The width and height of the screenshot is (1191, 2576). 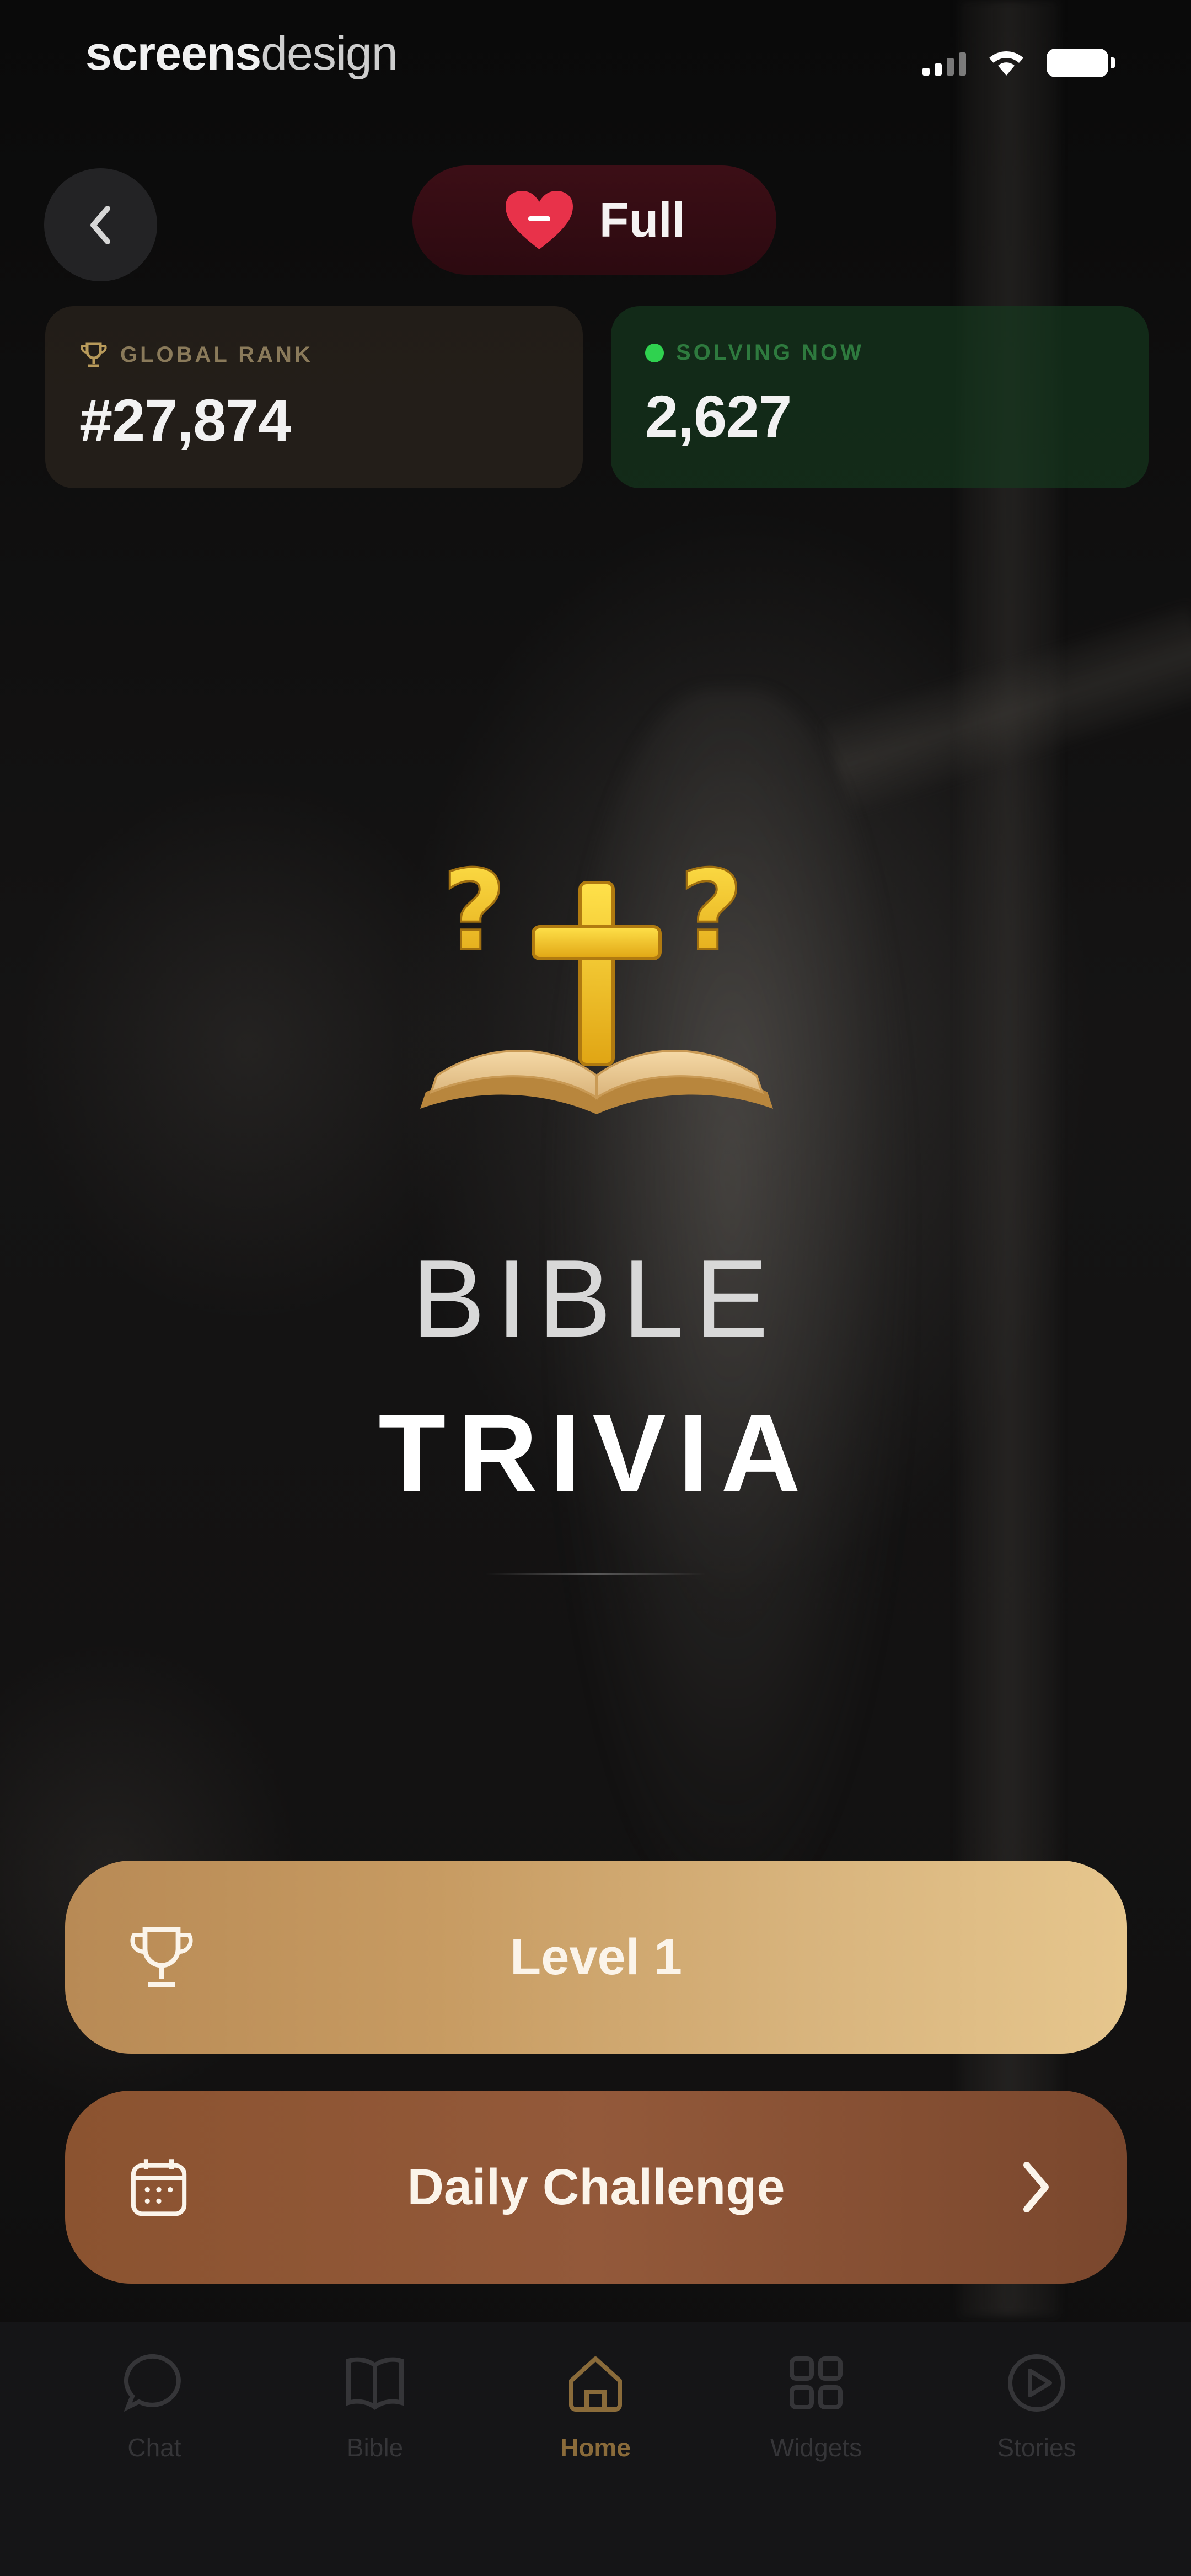 What do you see at coordinates (816, 2447) in the screenshot?
I see `tab-widgets-label: Widgets` at bounding box center [816, 2447].